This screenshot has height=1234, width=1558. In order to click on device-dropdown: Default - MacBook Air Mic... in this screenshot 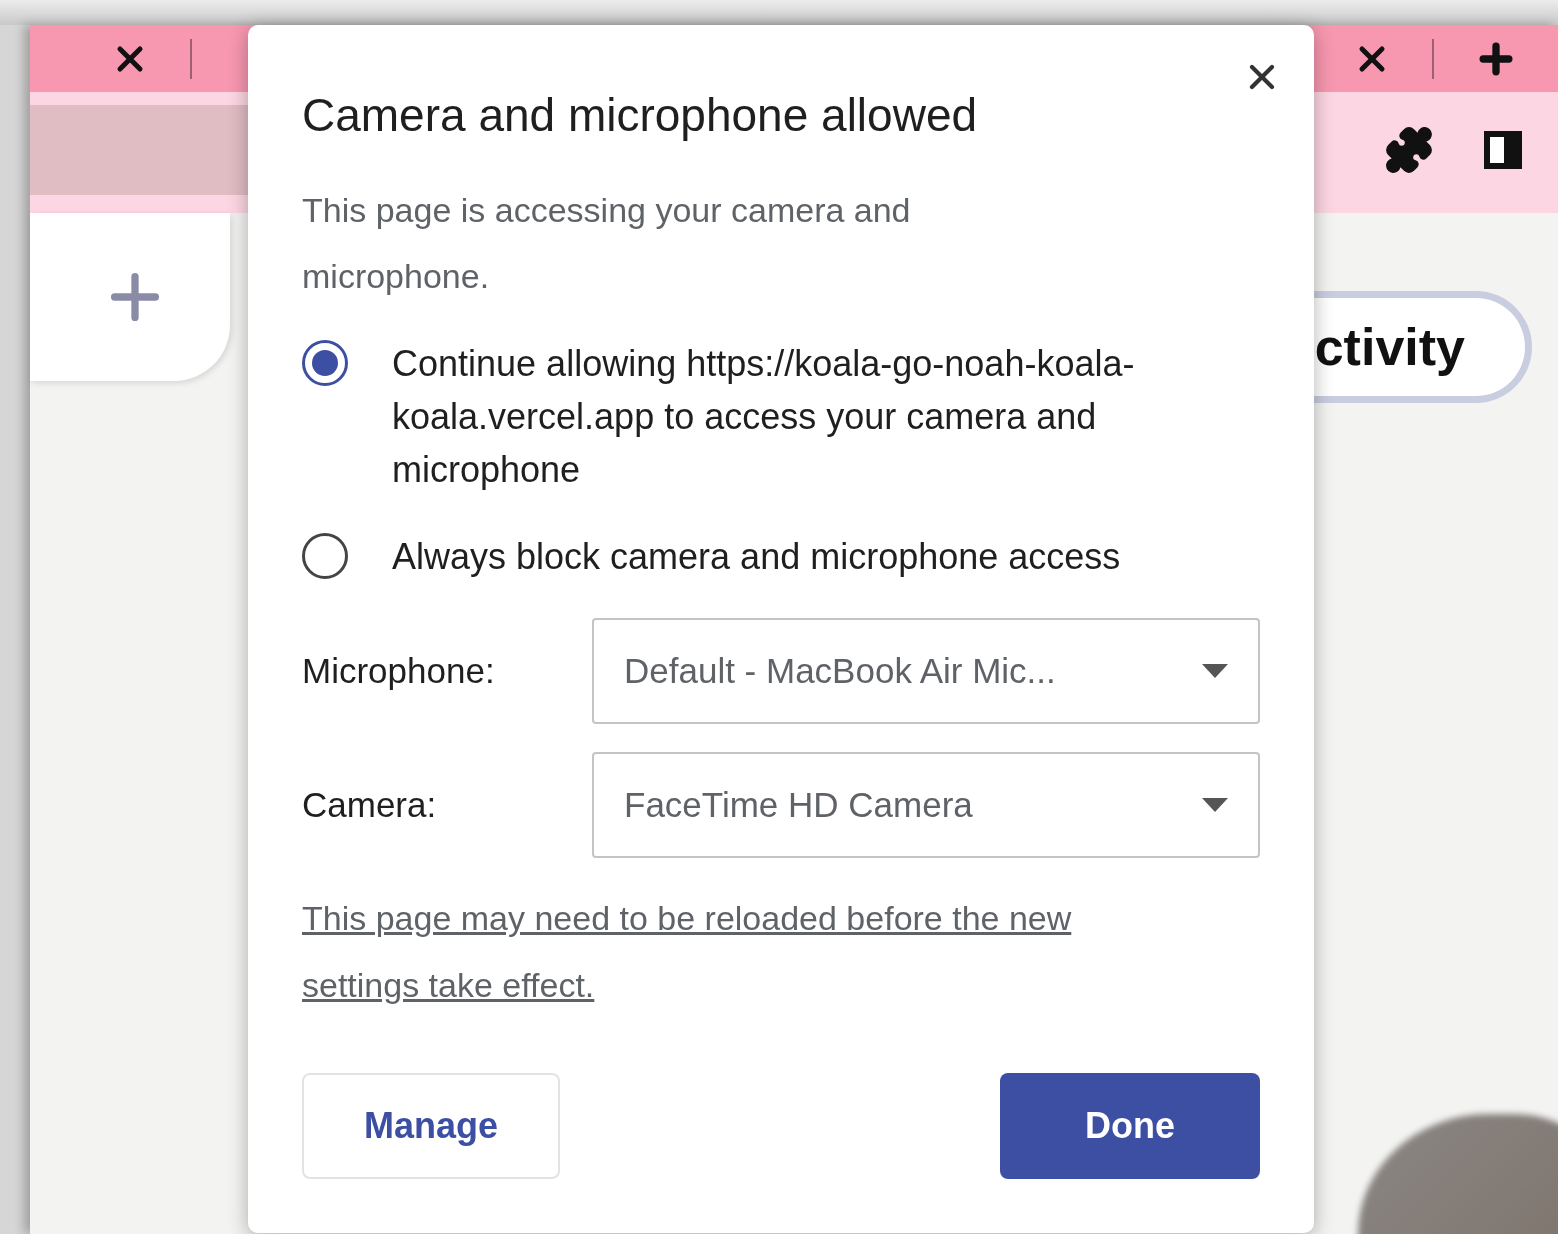, I will do `click(926, 671)`.